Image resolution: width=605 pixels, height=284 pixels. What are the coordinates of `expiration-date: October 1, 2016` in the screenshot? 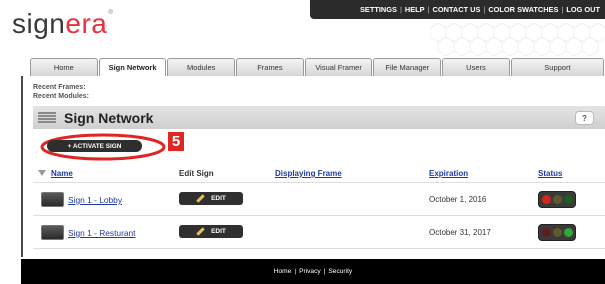 It's located at (458, 199).